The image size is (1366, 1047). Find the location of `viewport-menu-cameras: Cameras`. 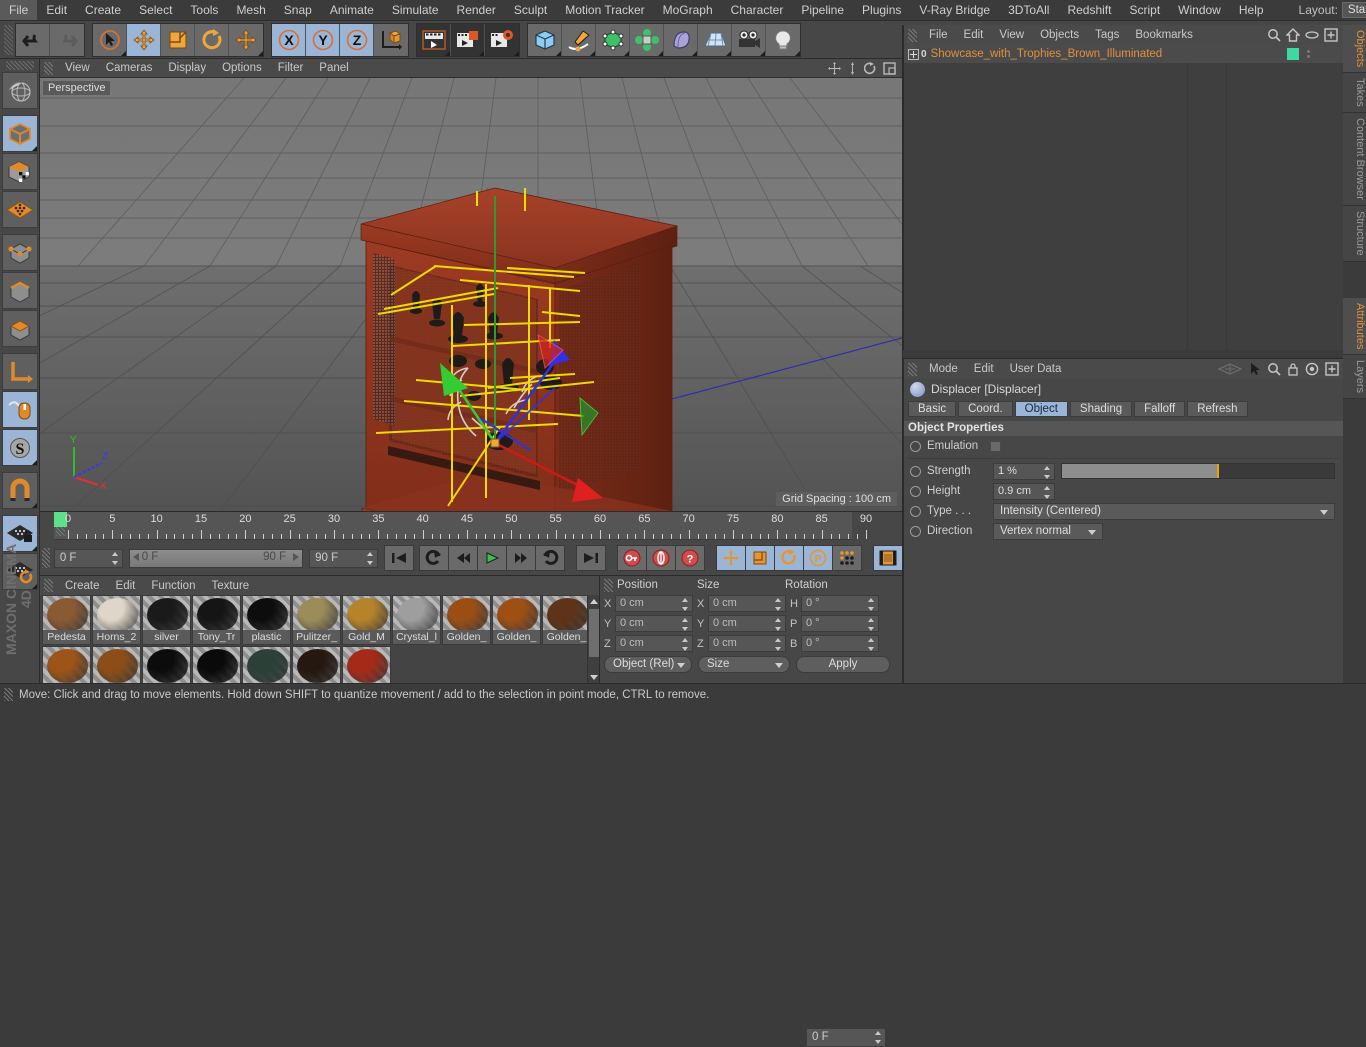

viewport-menu-cameras: Cameras is located at coordinates (129, 68).